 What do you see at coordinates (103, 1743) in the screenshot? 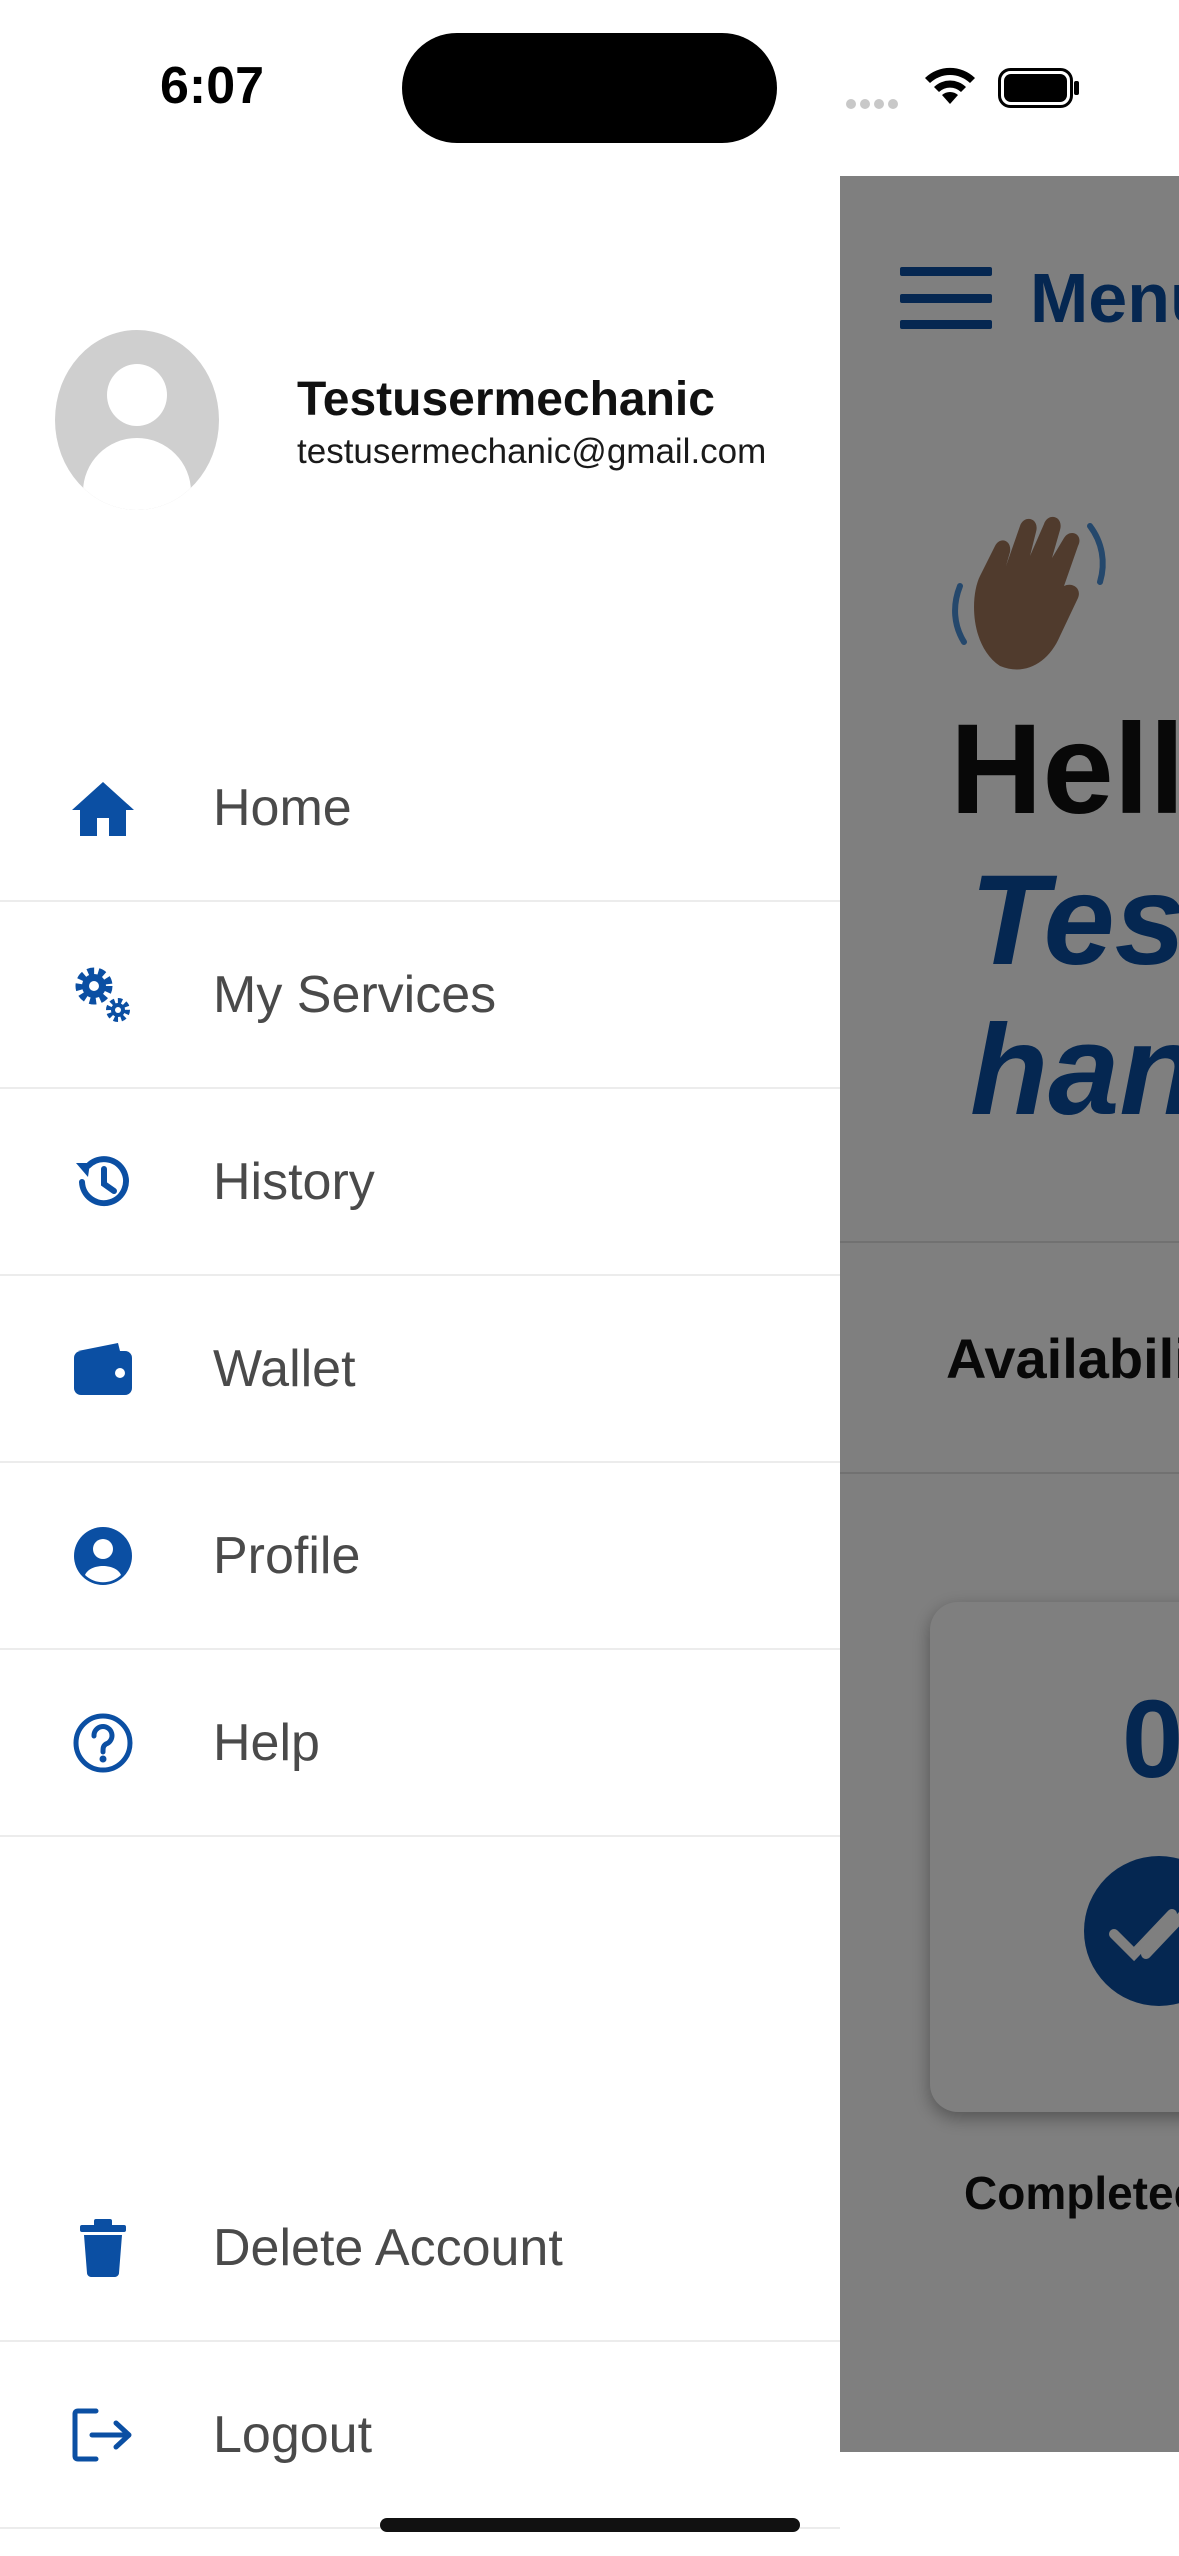
I see `question-circle-icon` at bounding box center [103, 1743].